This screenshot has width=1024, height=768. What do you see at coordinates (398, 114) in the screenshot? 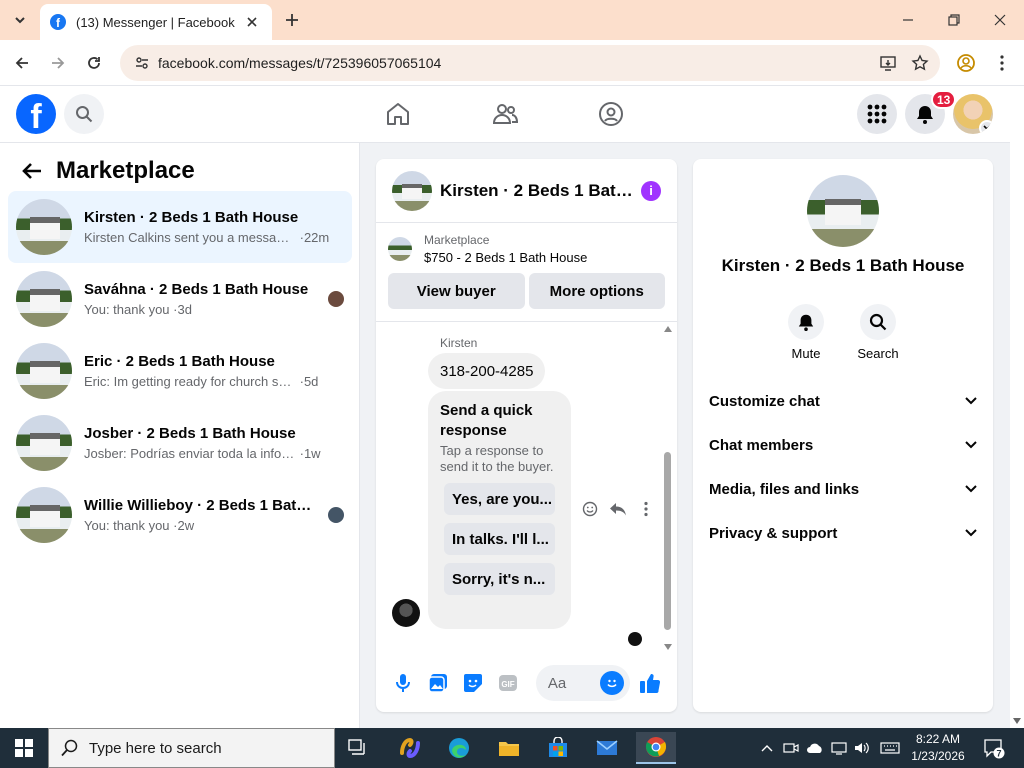
I see `home-icon` at bounding box center [398, 114].